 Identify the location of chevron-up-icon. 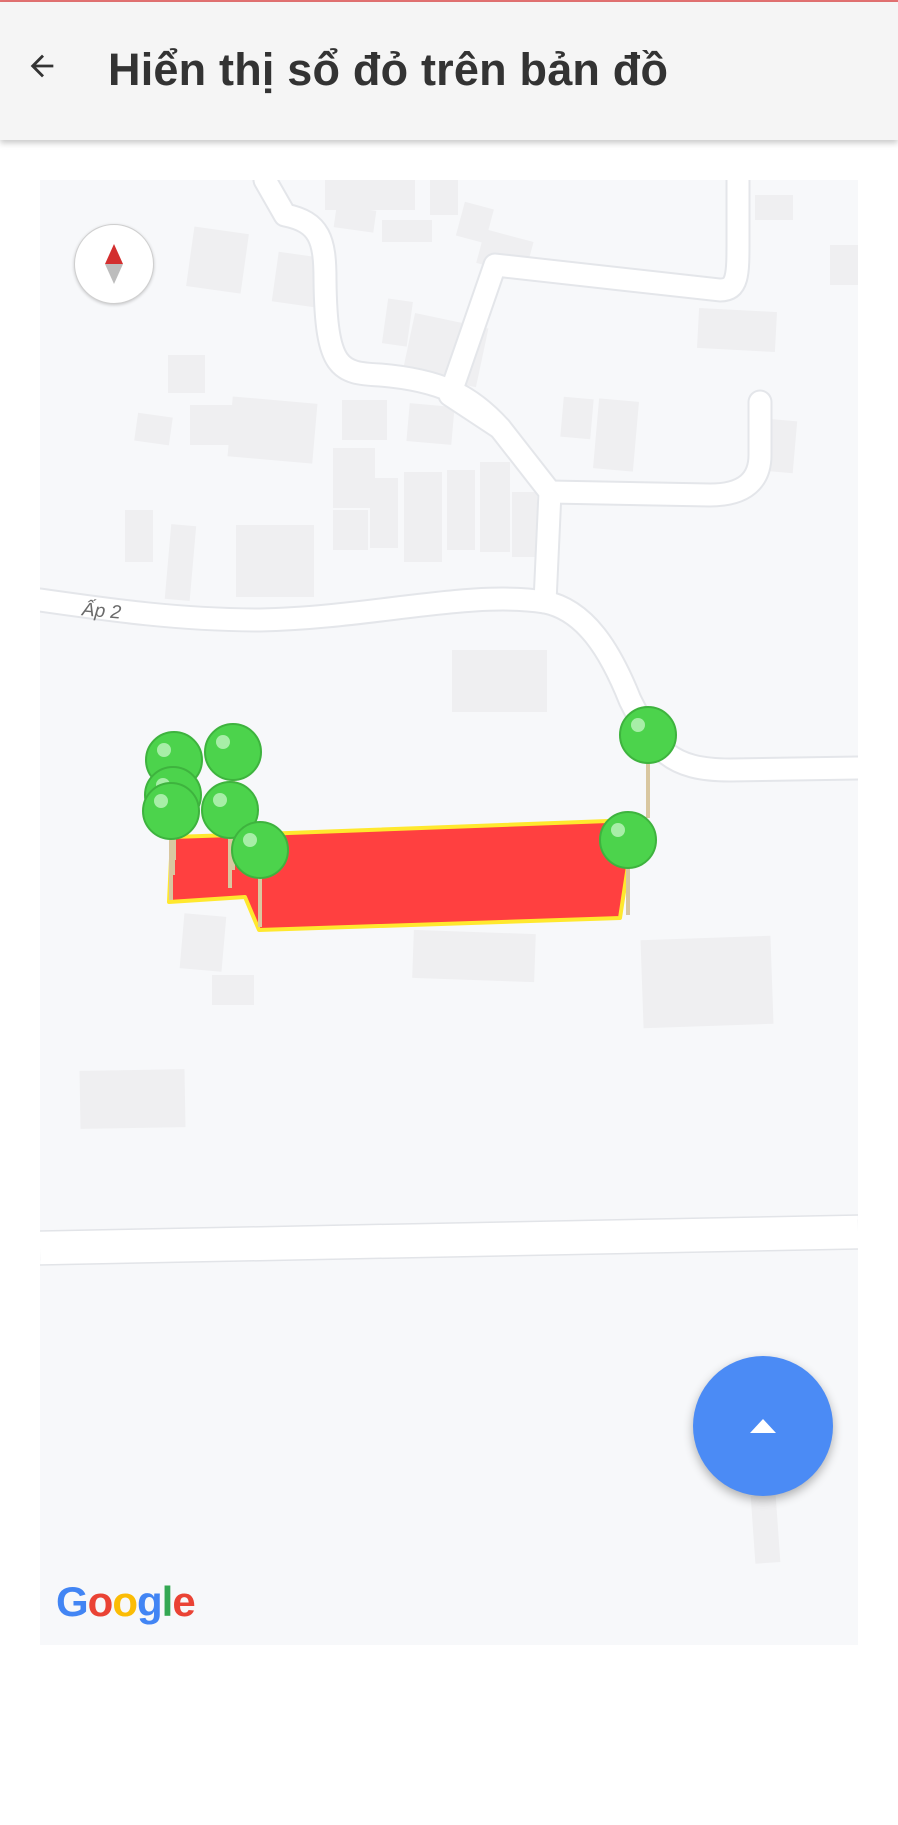
(763, 1426).